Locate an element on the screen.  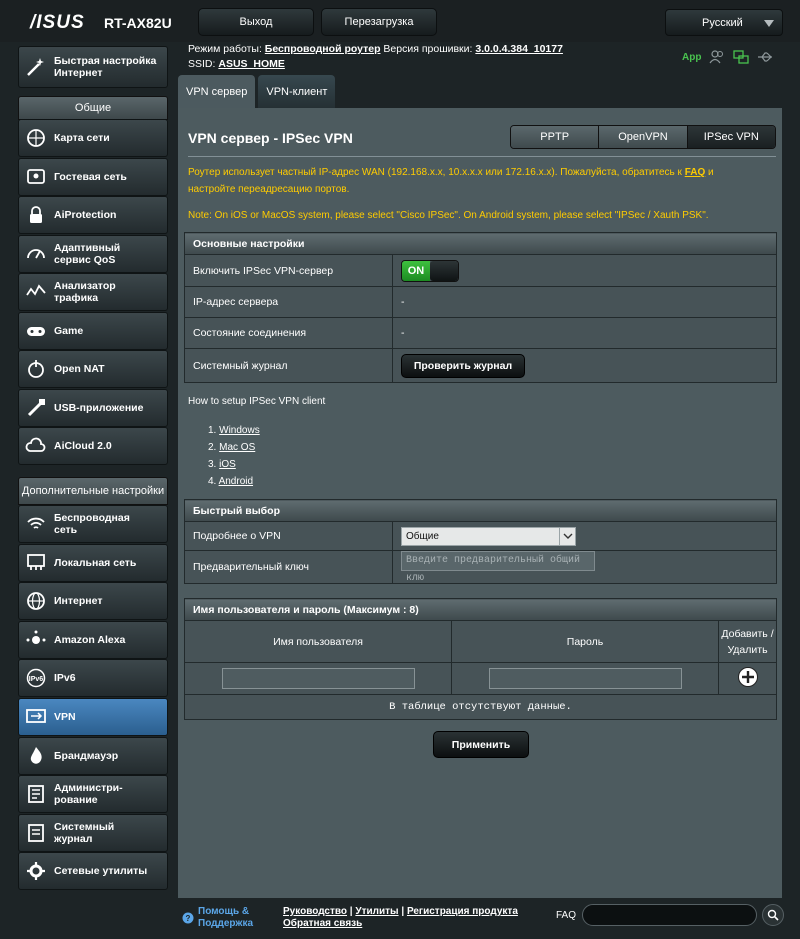
sidebar-item-globe: Интернет is located at coordinates (93, 601).